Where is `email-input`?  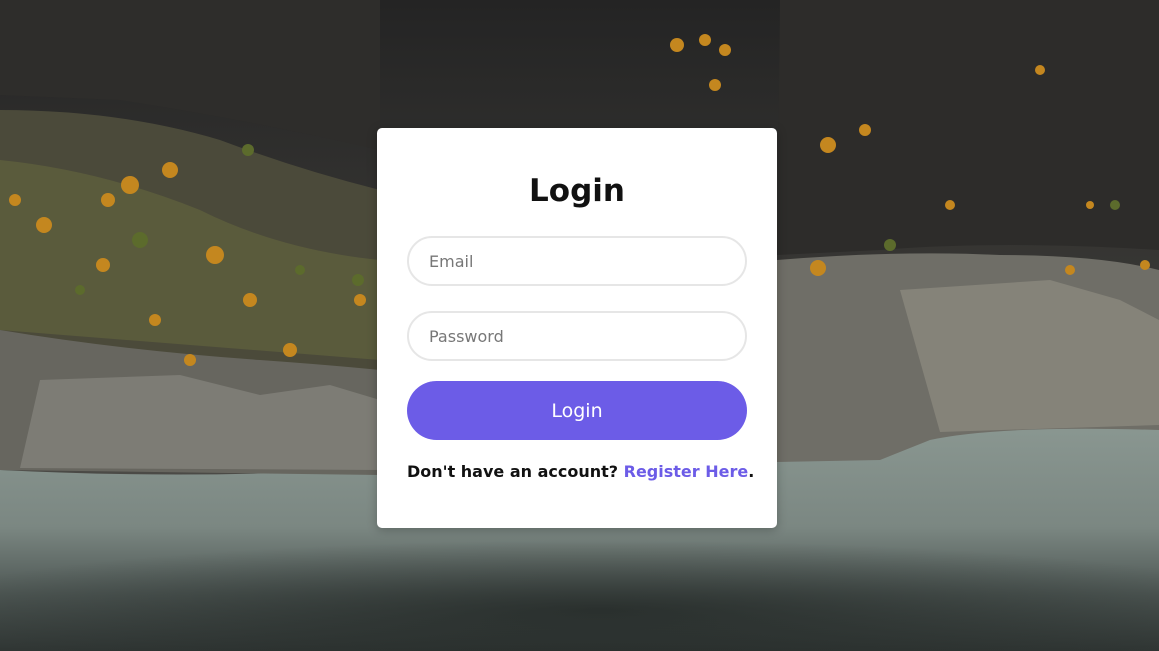 email-input is located at coordinates (577, 261).